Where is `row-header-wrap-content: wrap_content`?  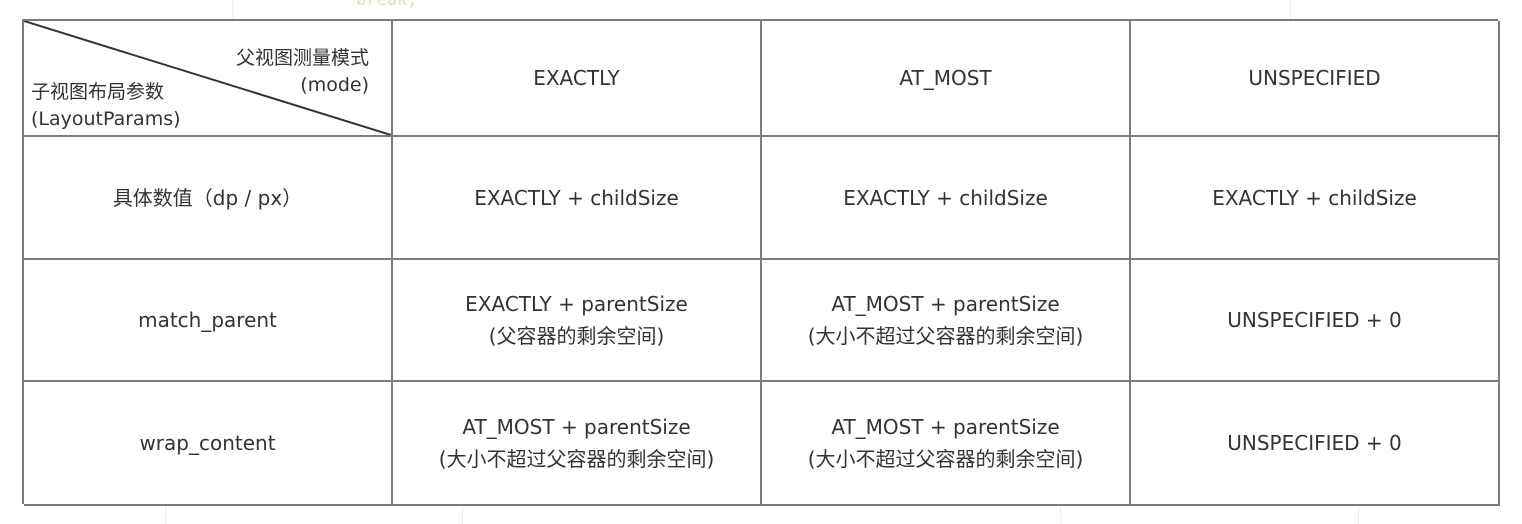 row-header-wrap-content: wrap_content is located at coordinates (208, 444).